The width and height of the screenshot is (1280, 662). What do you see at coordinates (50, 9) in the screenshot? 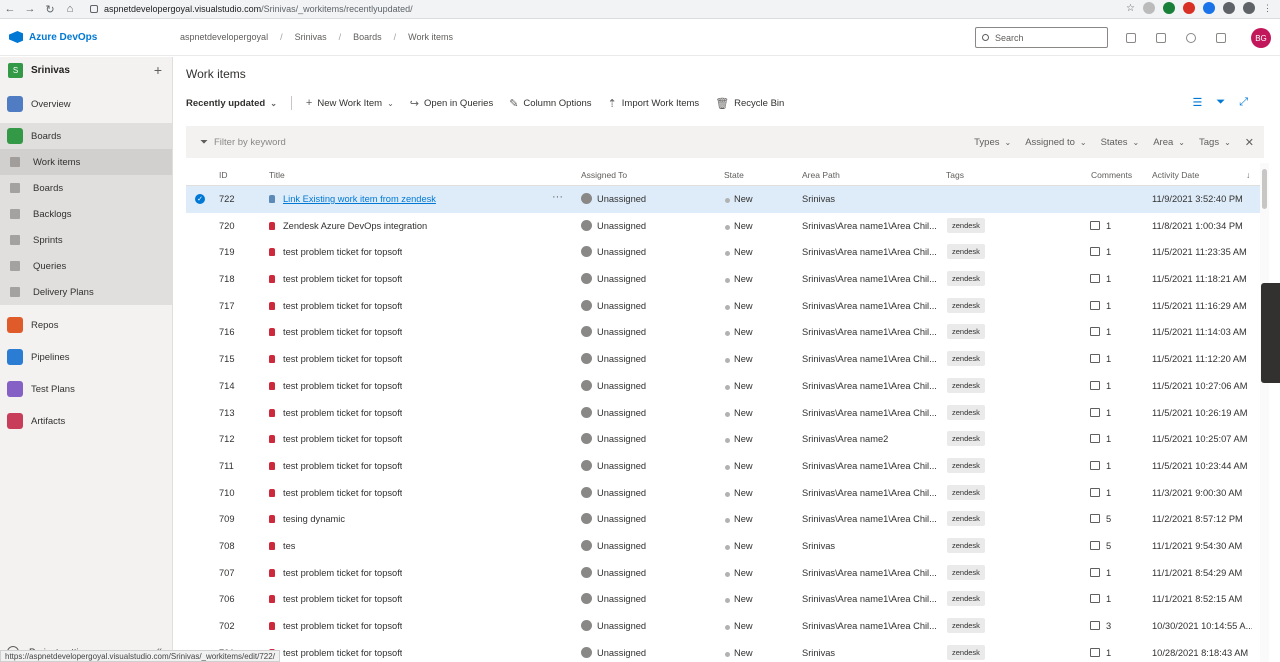
I see `reload-icon: ↻` at bounding box center [50, 9].